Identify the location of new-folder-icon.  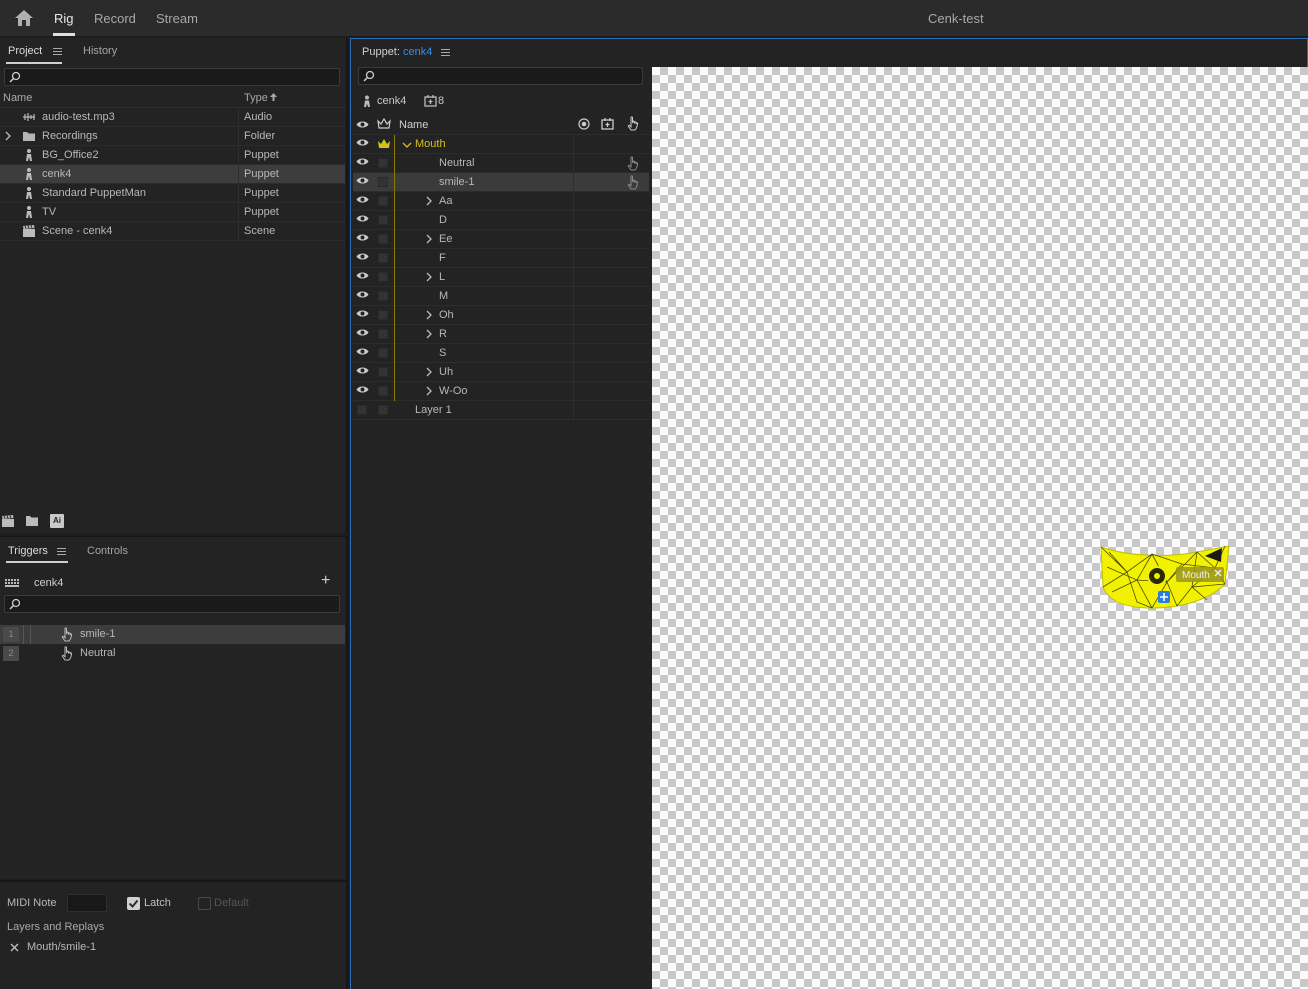
(32, 521).